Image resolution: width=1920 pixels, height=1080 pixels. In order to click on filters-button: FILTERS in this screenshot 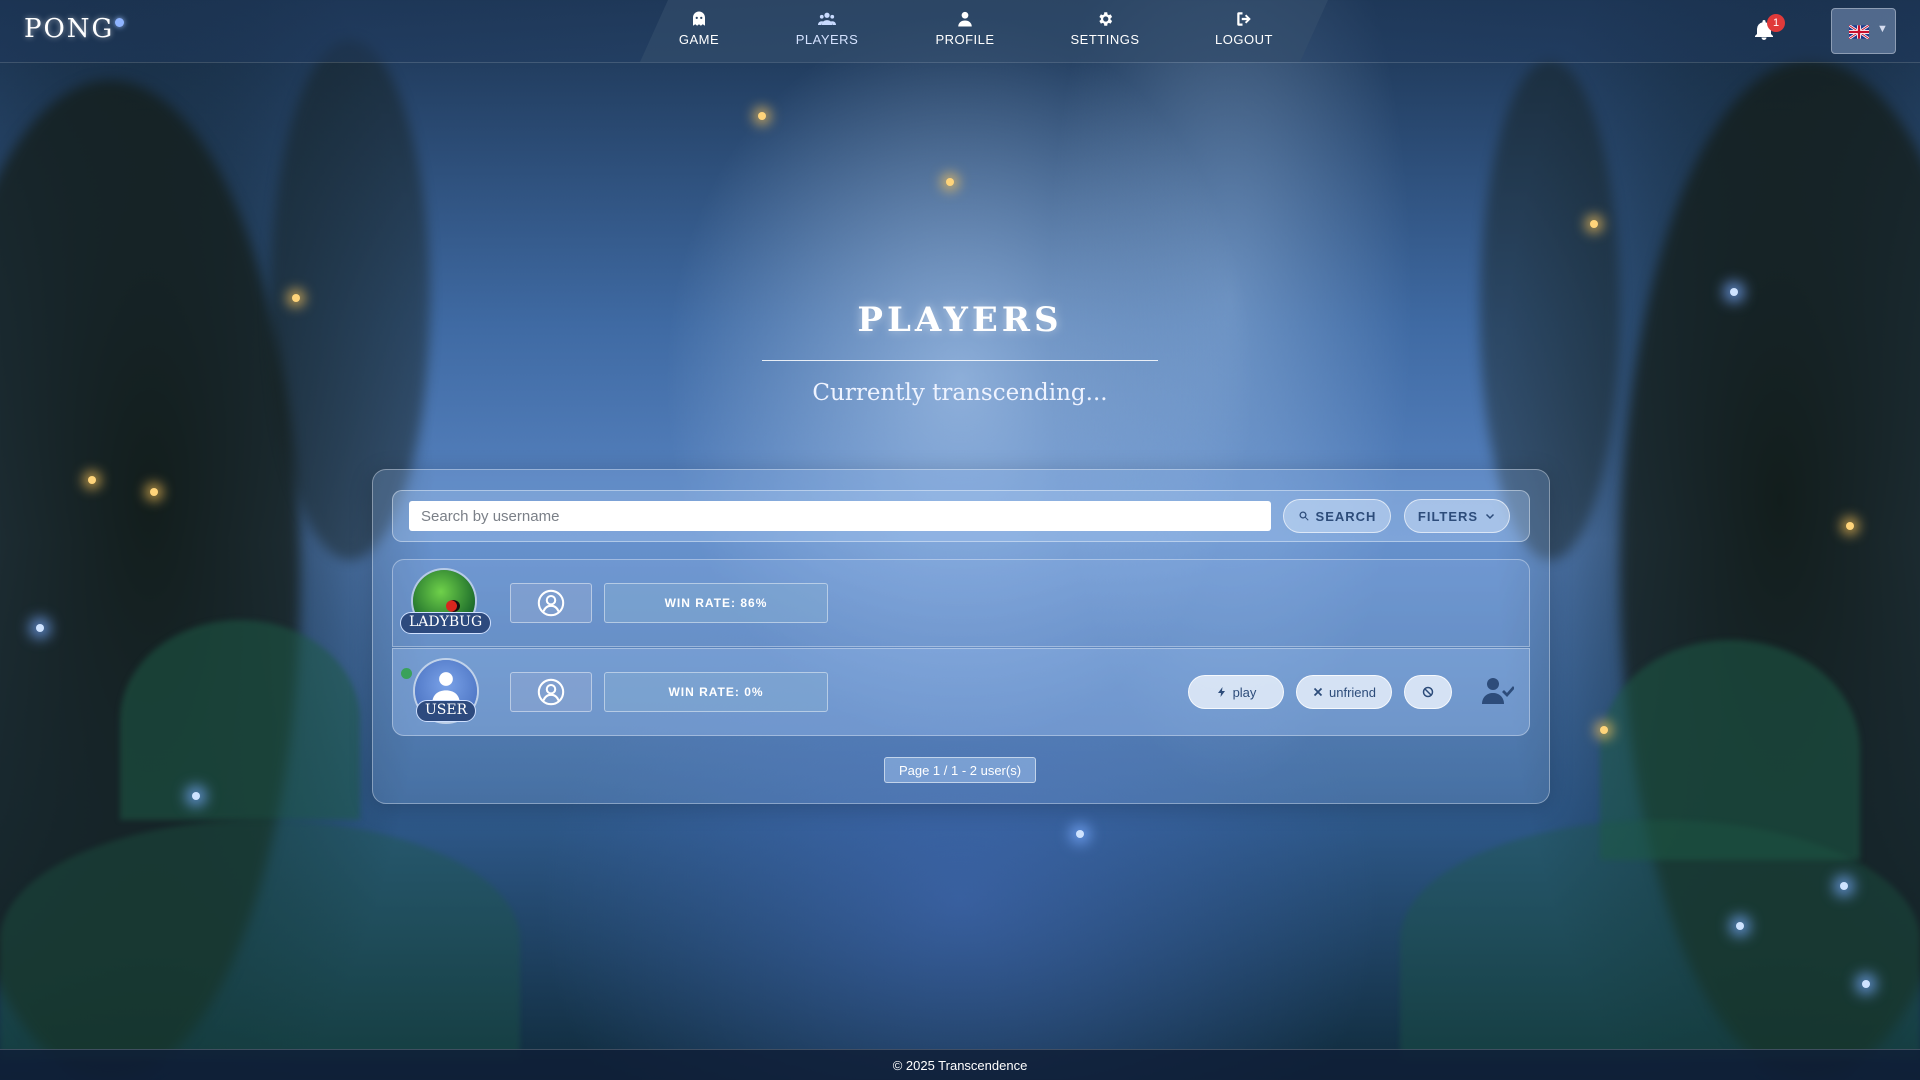, I will do `click(1457, 516)`.